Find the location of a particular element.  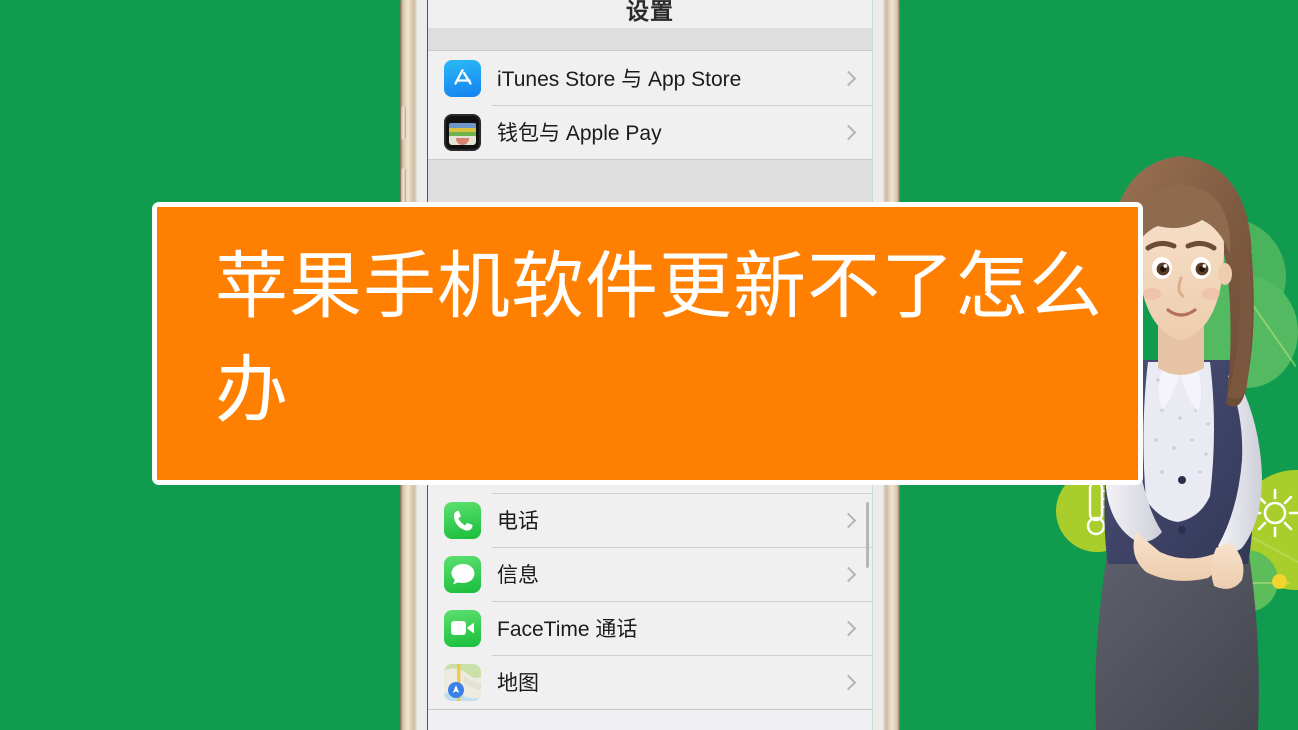

messages-icon is located at coordinates (462, 574).